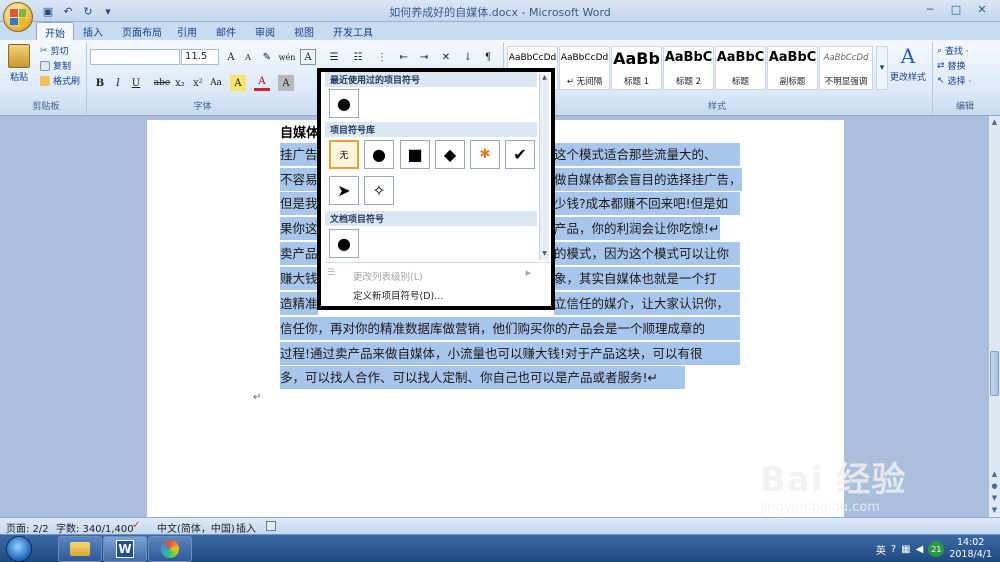 The height and width of the screenshot is (562, 1000). Describe the element at coordinates (45, 80) in the screenshot. I see `brush-icon` at that location.